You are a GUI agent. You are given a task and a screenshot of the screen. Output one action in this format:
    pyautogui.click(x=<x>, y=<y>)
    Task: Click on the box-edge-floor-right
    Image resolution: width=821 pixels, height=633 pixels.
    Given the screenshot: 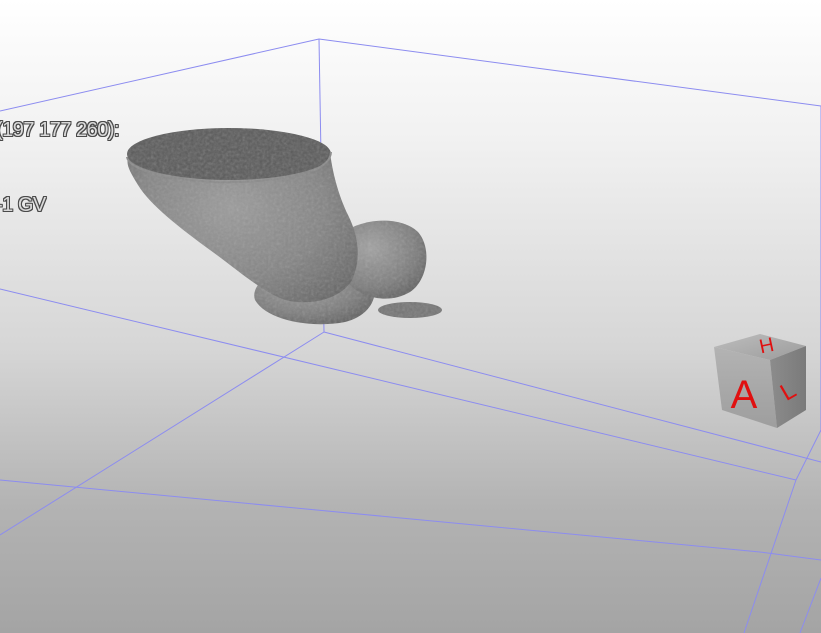 What is the action you would take?
    pyautogui.click(x=770, y=556)
    